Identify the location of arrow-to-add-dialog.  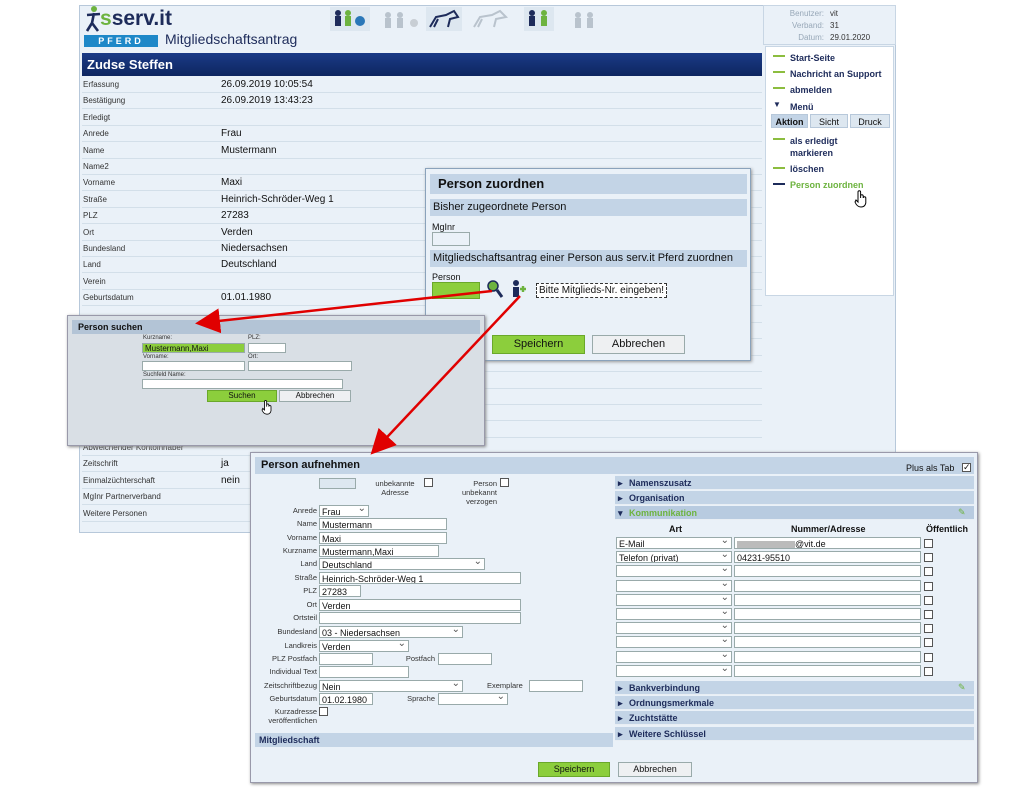
(445, 375).